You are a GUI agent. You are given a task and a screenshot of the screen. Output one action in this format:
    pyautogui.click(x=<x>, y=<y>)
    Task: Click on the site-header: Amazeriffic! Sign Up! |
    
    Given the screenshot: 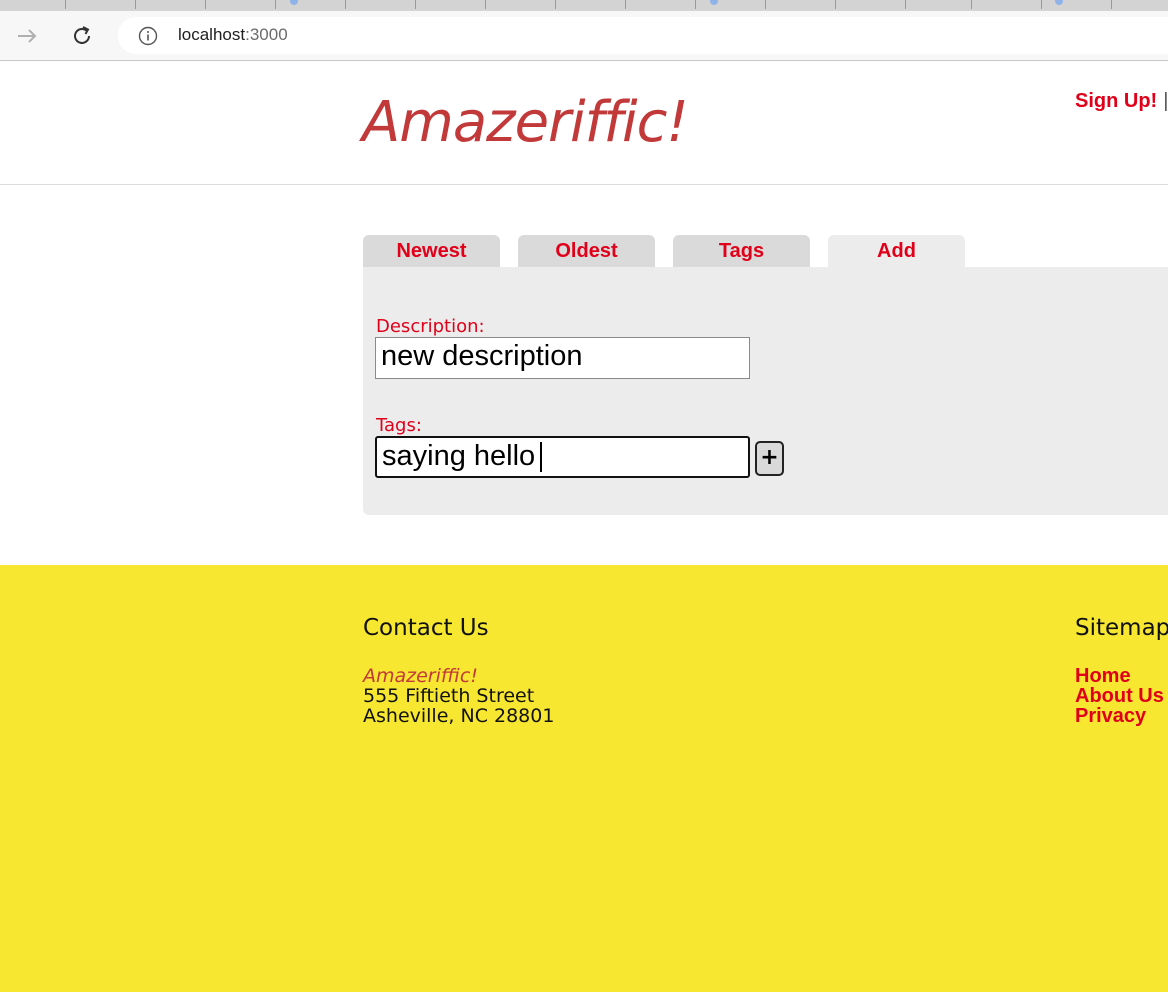 What is the action you would take?
    pyautogui.click(x=584, y=123)
    